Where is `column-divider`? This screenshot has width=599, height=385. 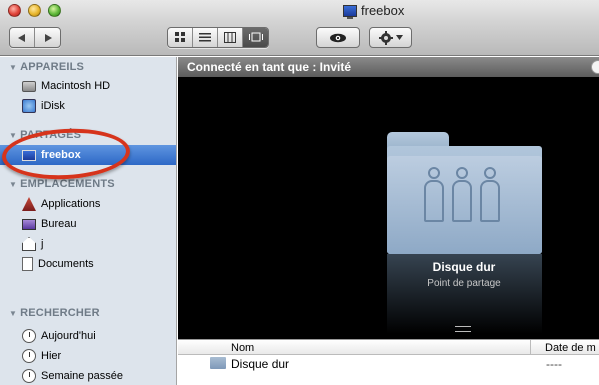 column-divider is located at coordinates (530, 347).